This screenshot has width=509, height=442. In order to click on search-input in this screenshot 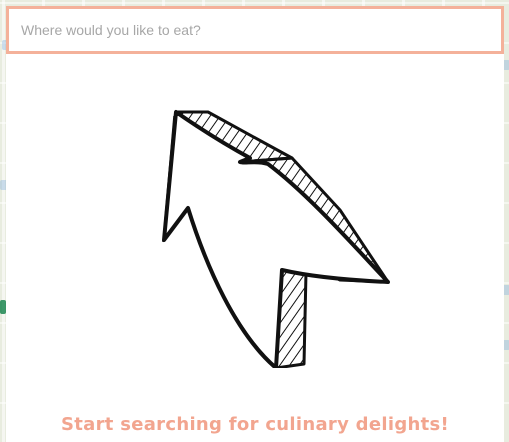, I will do `click(255, 30)`.